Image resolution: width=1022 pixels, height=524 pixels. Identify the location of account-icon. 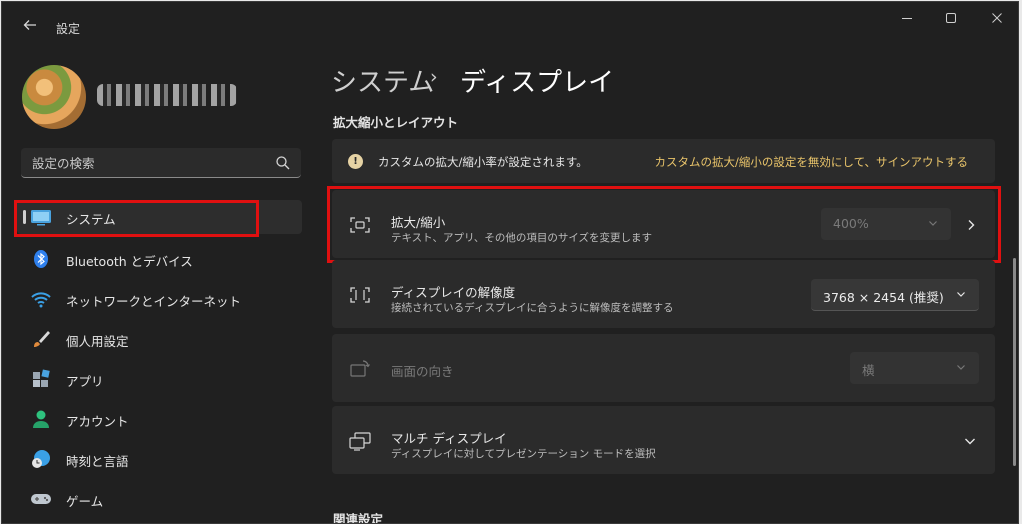
(41, 419).